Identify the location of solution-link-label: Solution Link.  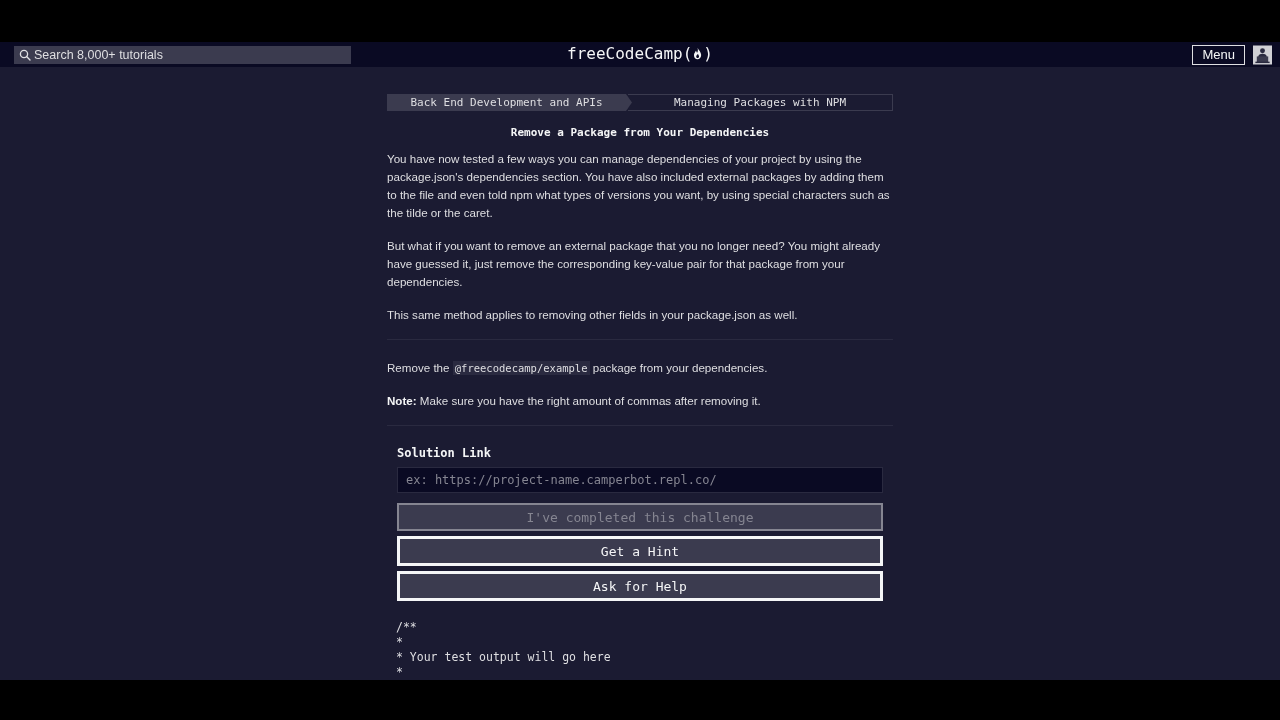
(444, 453).